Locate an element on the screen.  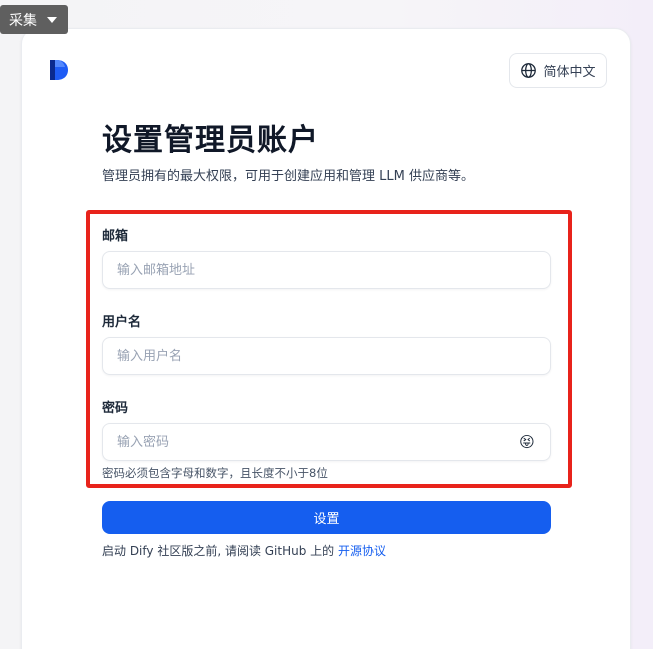
setup-submit-button: 设置 is located at coordinates (326, 517).